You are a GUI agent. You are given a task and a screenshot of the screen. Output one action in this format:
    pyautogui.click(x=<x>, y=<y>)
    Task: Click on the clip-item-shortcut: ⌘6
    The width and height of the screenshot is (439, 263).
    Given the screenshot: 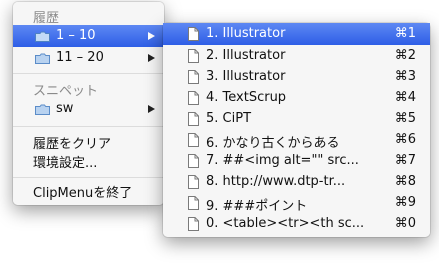 What is the action you would take?
    pyautogui.click(x=405, y=139)
    